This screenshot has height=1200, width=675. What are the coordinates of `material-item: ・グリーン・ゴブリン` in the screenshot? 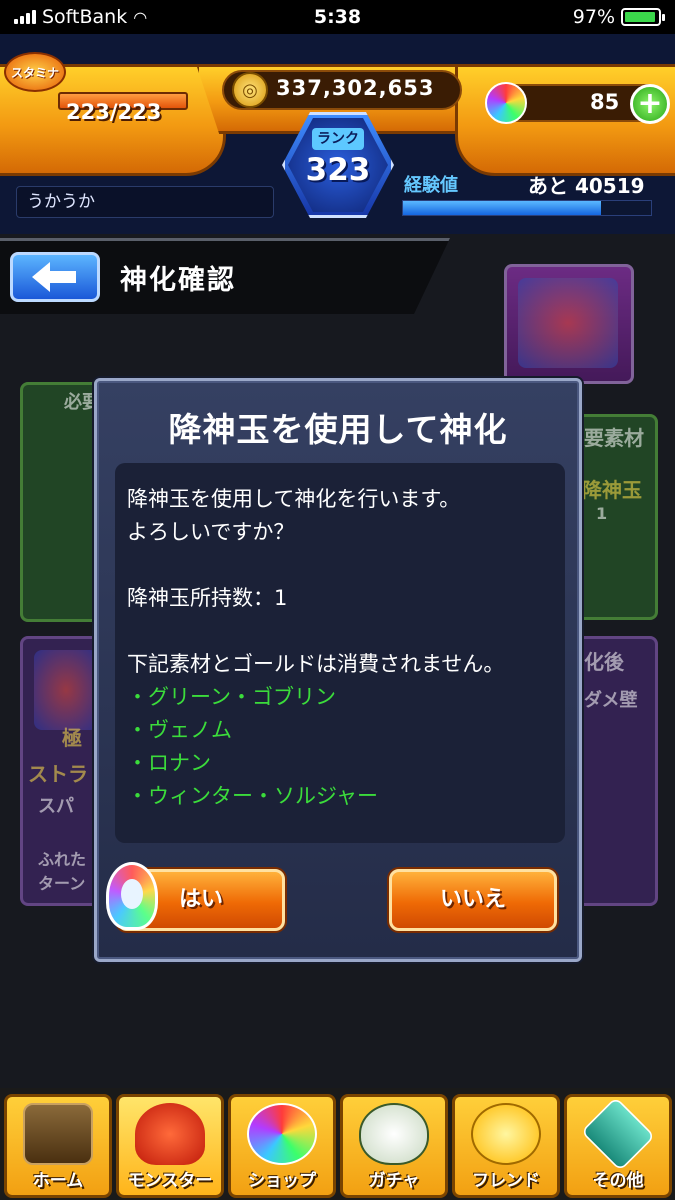 It's located at (231, 697).